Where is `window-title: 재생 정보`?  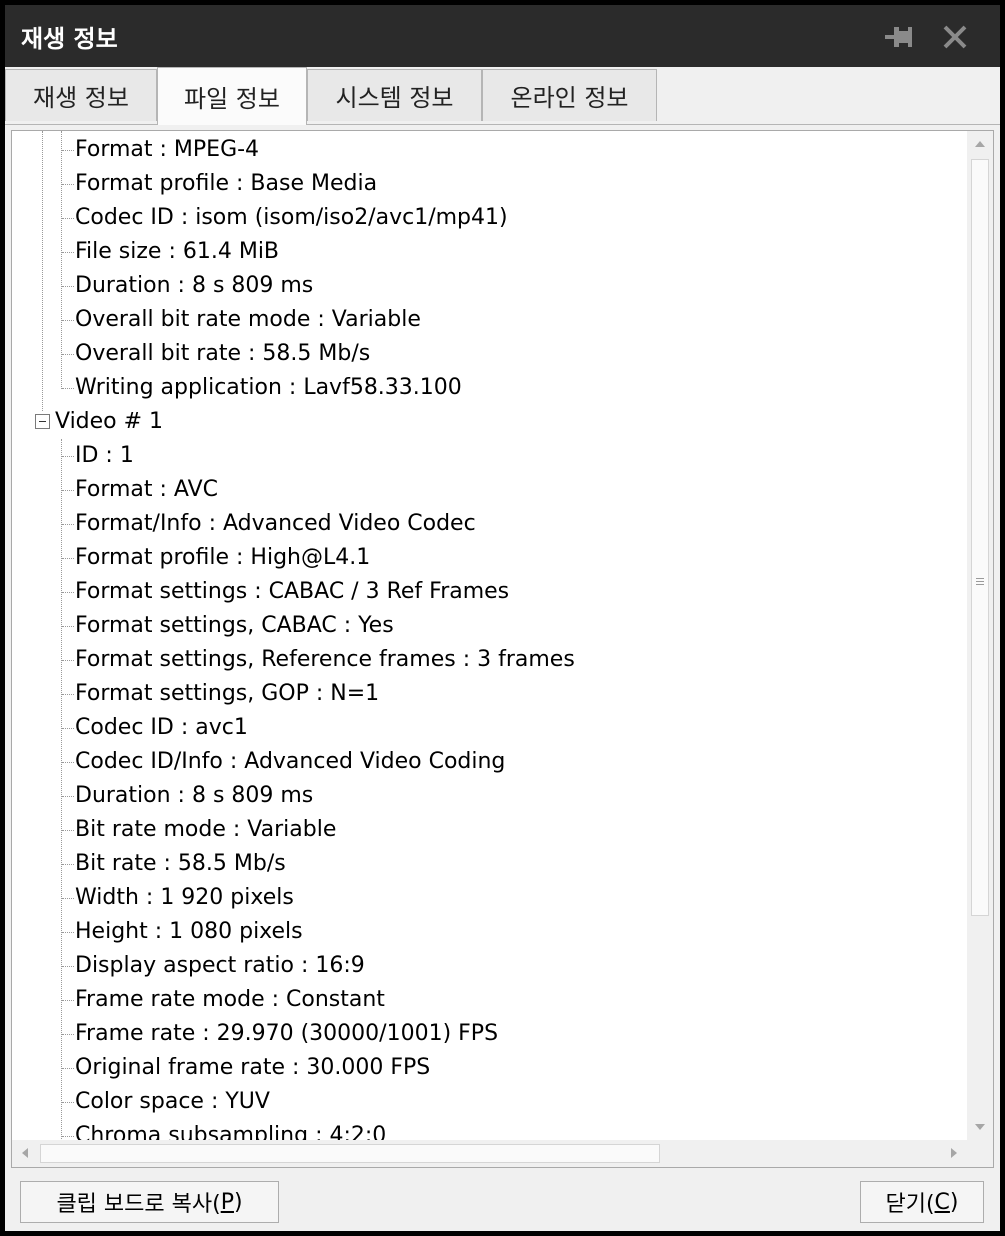 window-title: 재생 정보 is located at coordinates (69, 39).